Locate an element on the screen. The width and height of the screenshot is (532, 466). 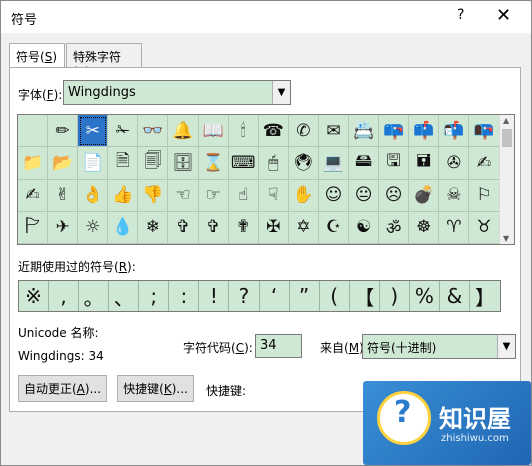
symbol-cell: ✌ is located at coordinates (63, 195).